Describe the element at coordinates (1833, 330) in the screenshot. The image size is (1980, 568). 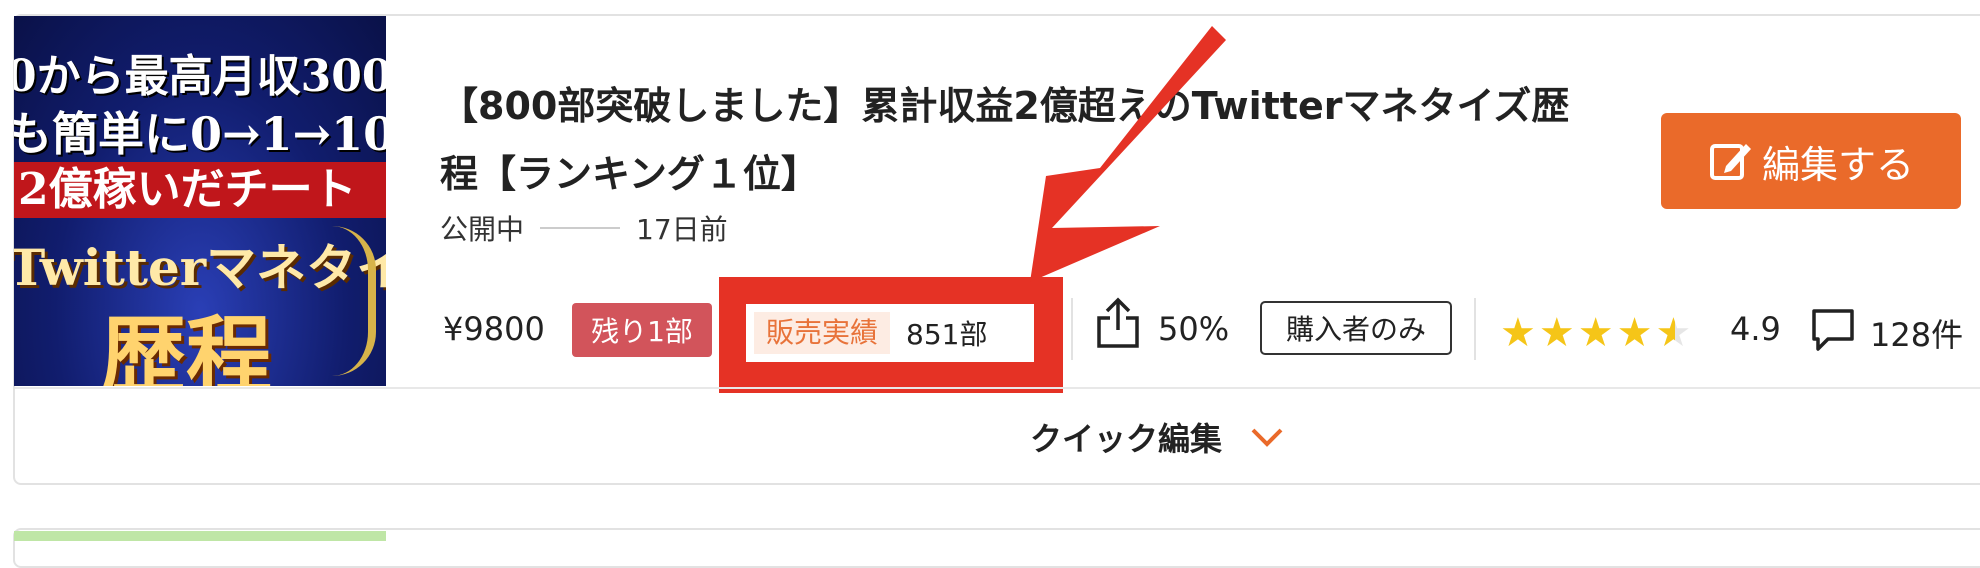
I see `comment-icon` at that location.